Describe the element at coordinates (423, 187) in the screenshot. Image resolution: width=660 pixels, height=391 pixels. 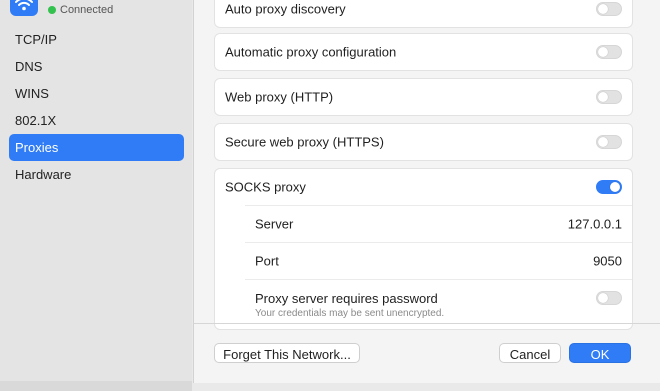
I see `socks-proxy-row: SOCKS proxy` at that location.